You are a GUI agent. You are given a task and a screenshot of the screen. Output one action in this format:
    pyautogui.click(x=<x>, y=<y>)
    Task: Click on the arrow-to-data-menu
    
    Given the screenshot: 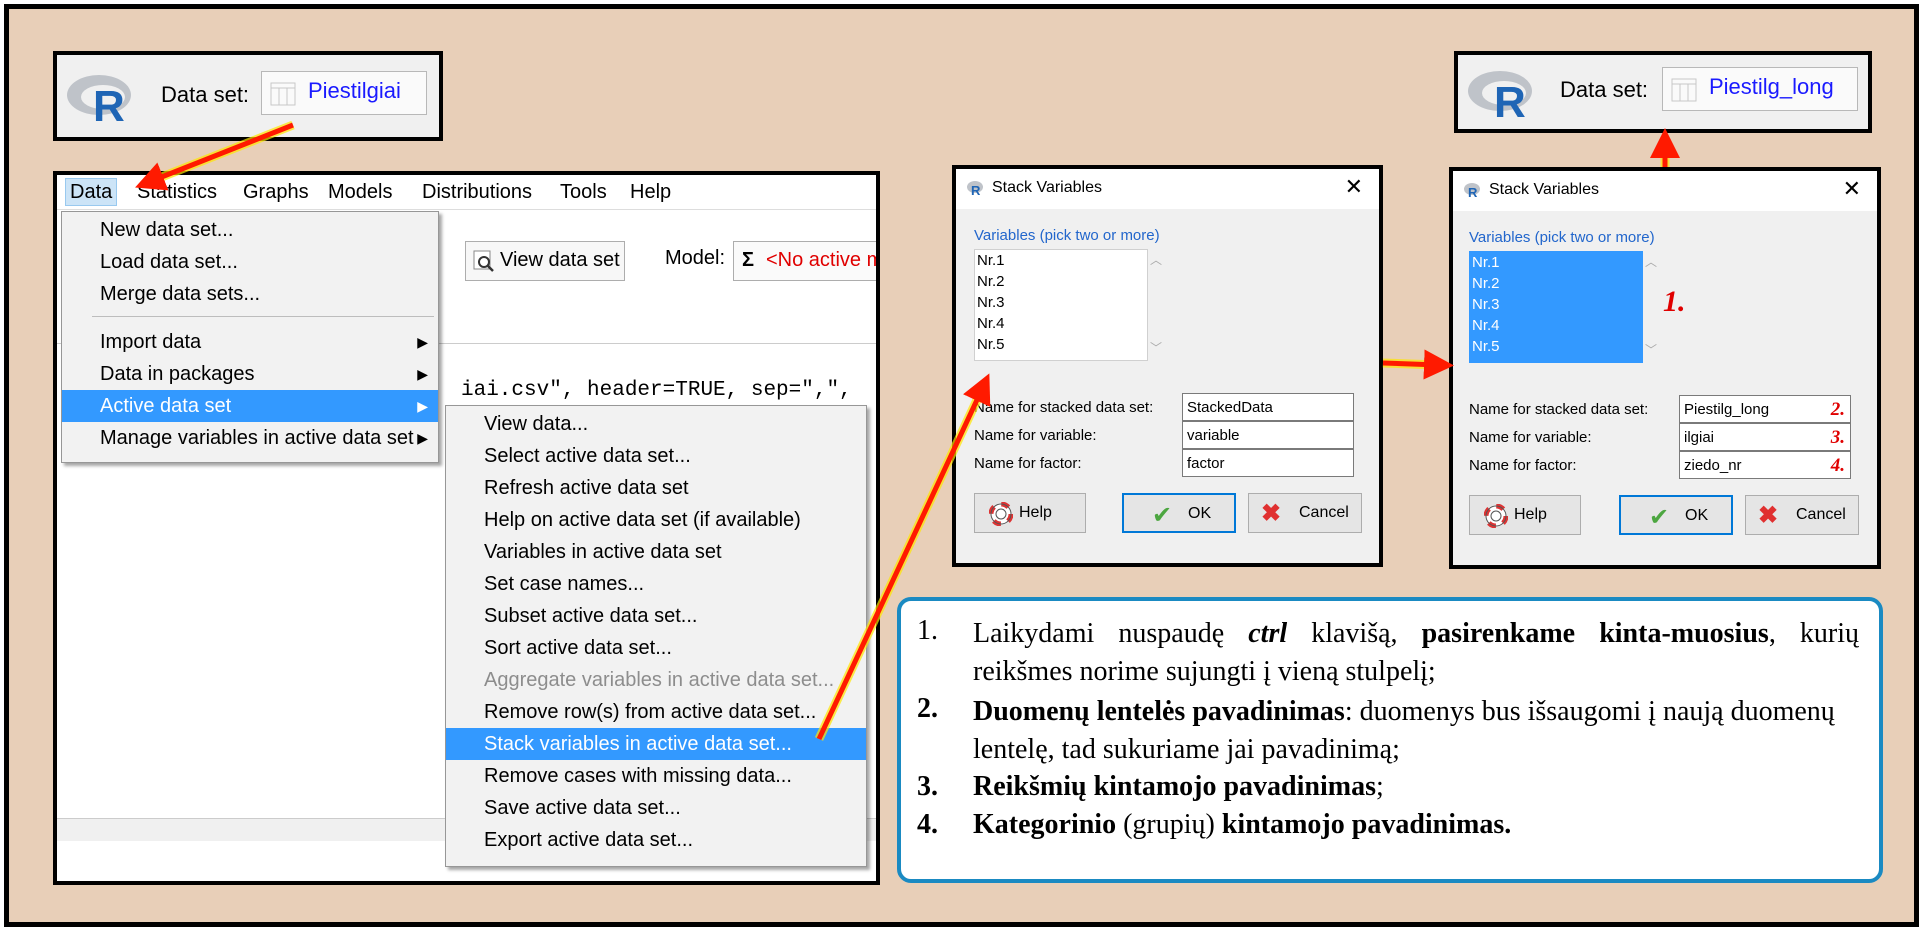 What is the action you would take?
    pyautogui.click(x=214, y=156)
    